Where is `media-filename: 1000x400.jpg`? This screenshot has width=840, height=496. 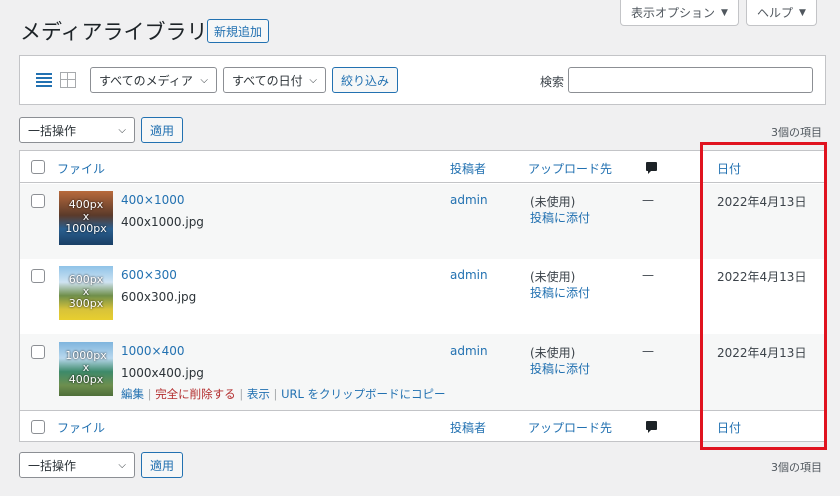 media-filename: 1000x400.jpg is located at coordinates (162, 373).